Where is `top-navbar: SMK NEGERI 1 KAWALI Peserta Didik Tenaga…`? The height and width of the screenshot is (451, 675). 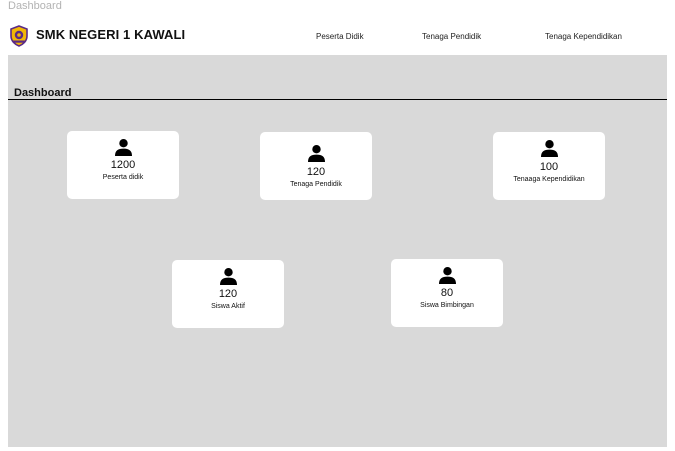 top-navbar: SMK NEGERI 1 KAWALI Peserta Didik Tenaga… is located at coordinates (337, 36).